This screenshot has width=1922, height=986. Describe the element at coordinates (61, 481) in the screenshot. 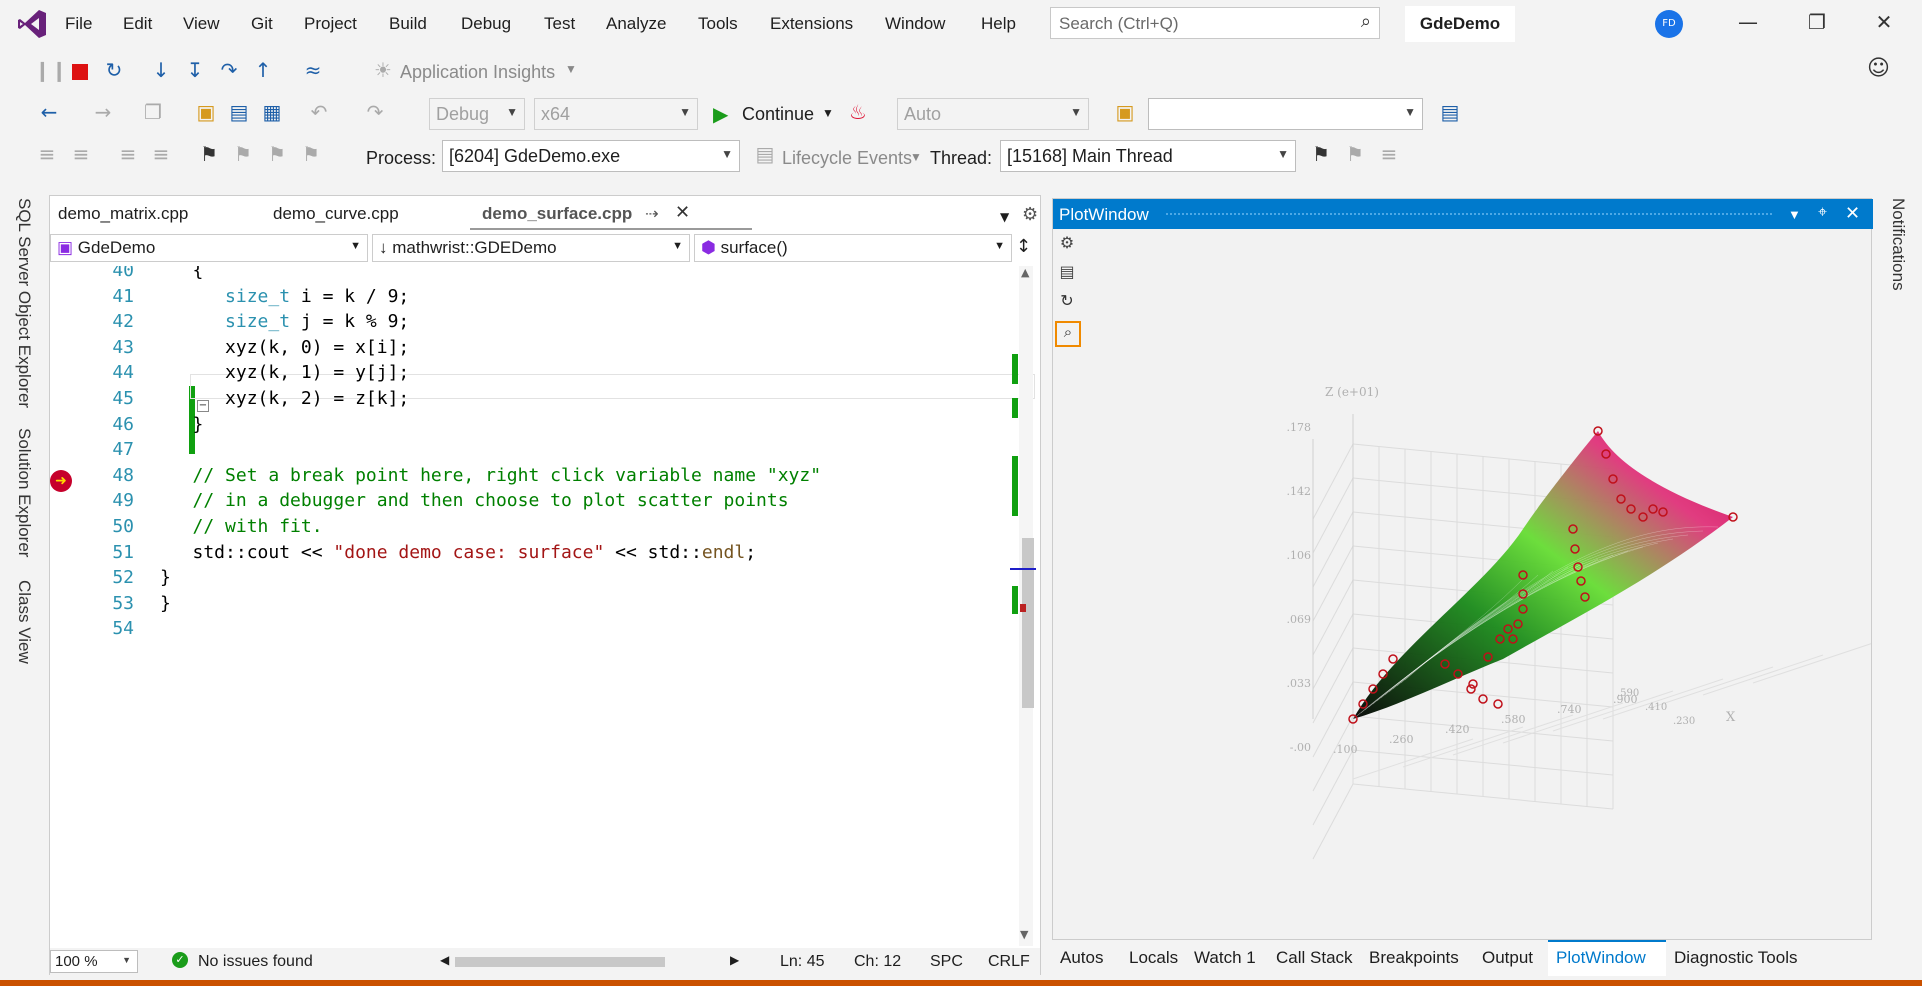

I see `breakpoint-arrow-icon: ➜` at that location.